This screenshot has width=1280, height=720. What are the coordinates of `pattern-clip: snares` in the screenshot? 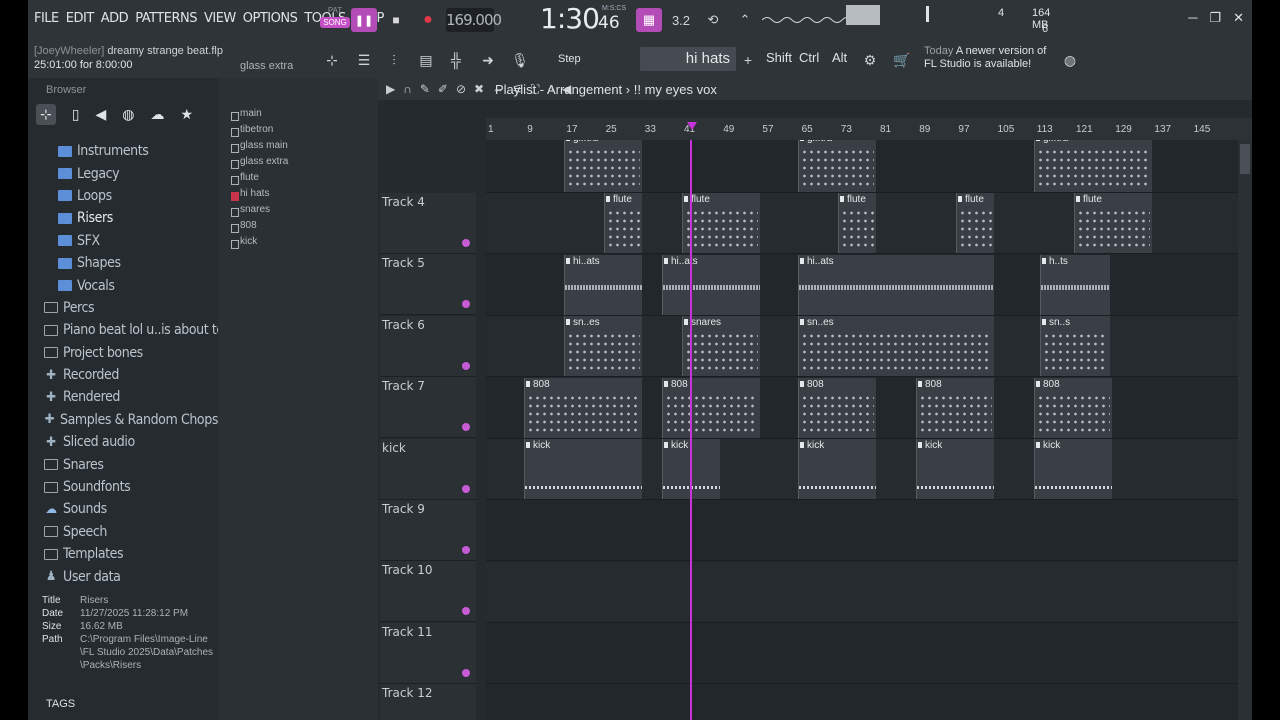 It's located at (721, 346).